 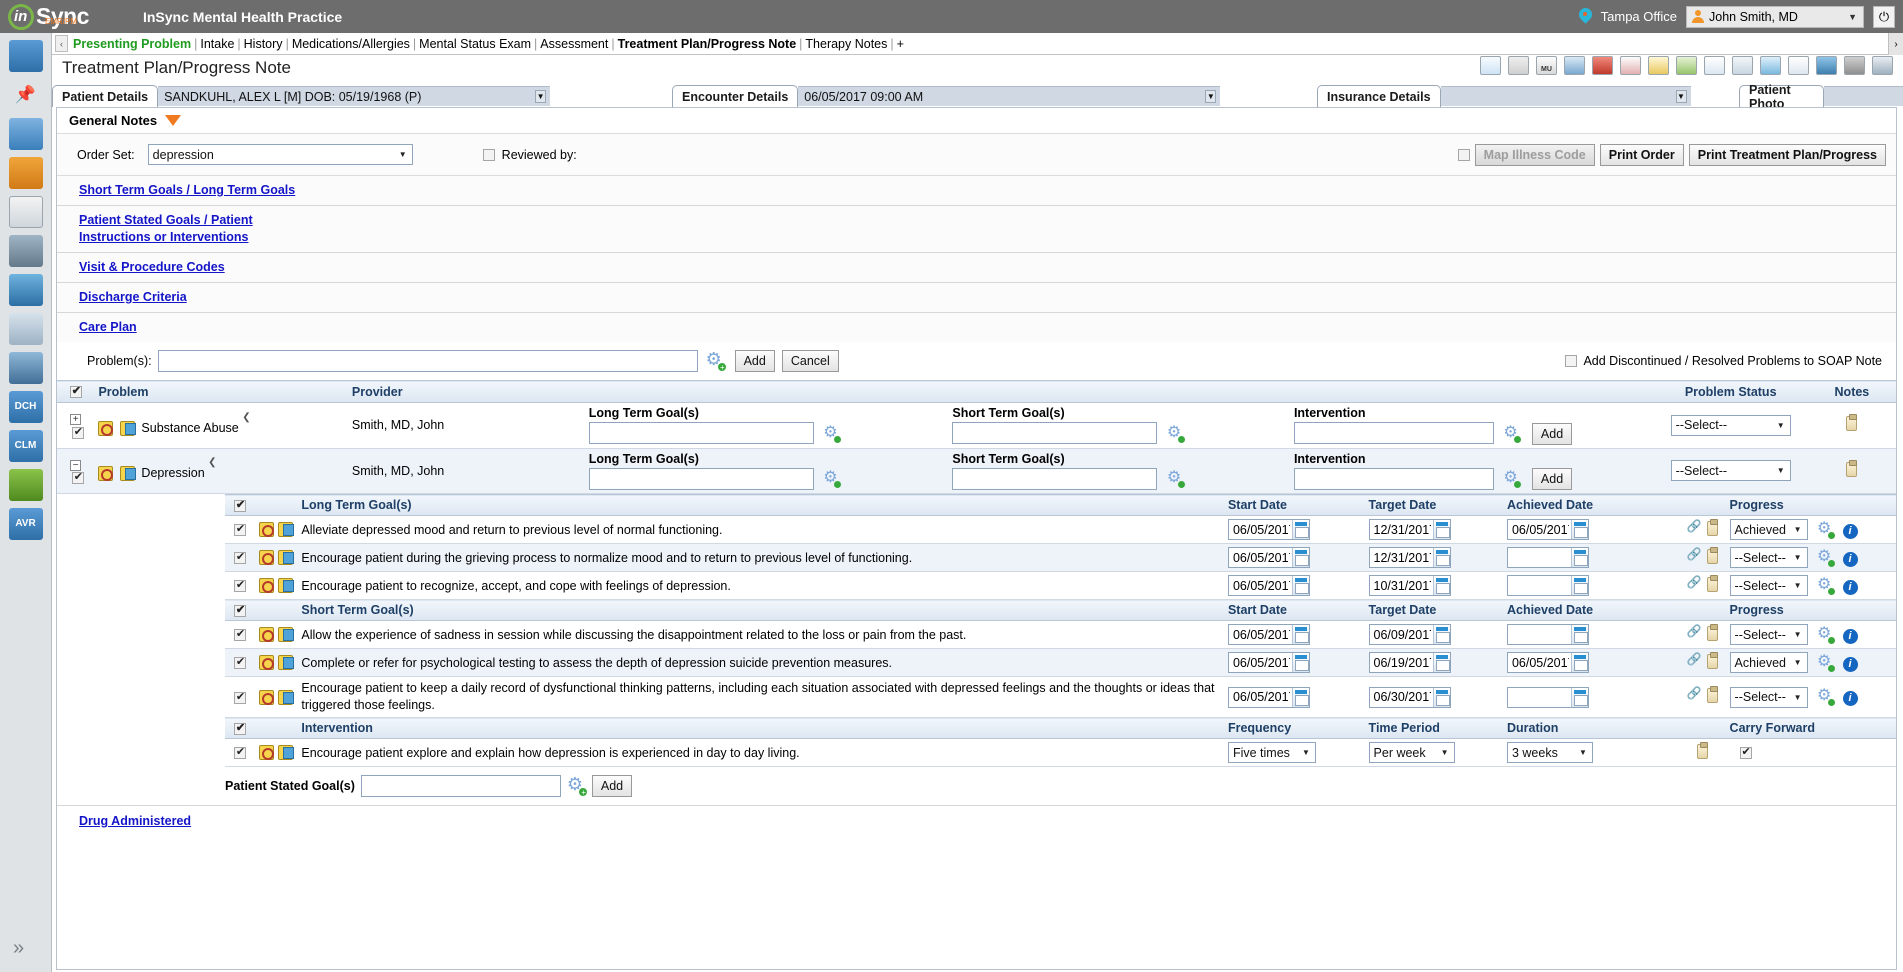 What do you see at coordinates (239, 610) in the screenshot?
I see `select-all-stg-checkbox` at bounding box center [239, 610].